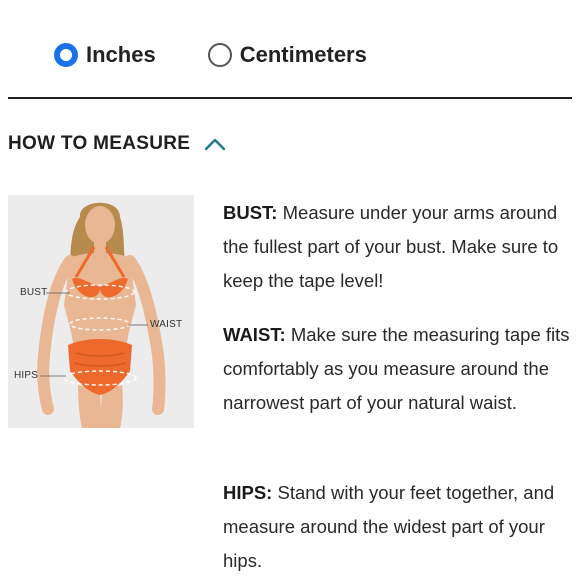 This screenshot has height=580, width=580. What do you see at coordinates (34, 292) in the screenshot?
I see `bust-label: BUST` at bounding box center [34, 292].